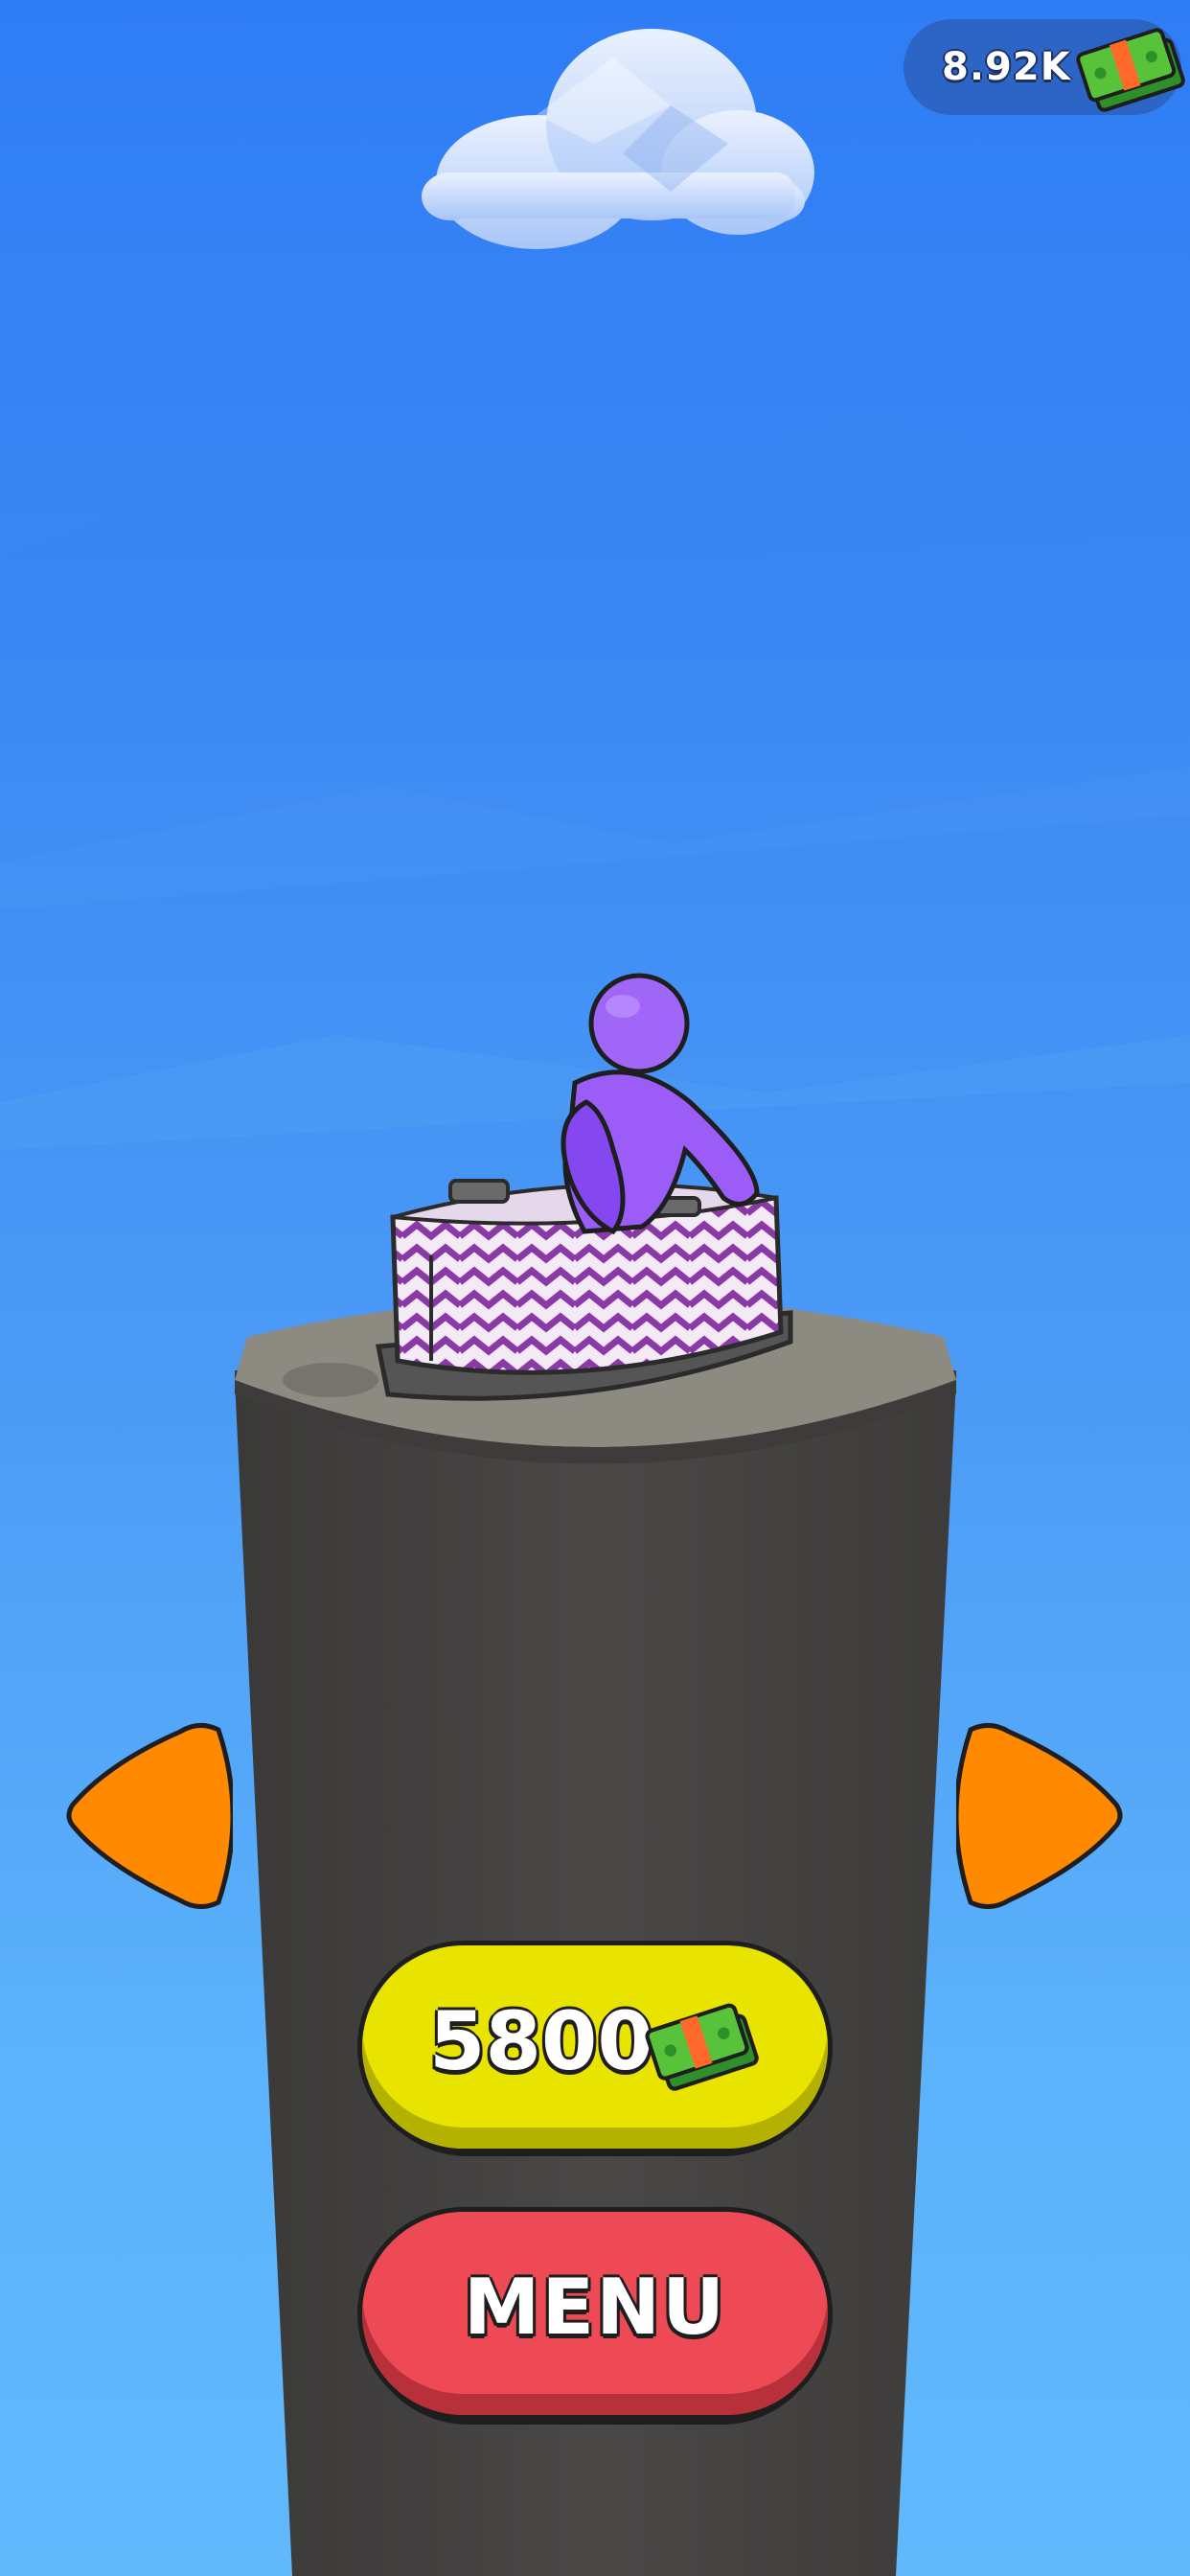 The image size is (1190, 2576). I want to click on arrow-right-icon, so click(1038, 1816).